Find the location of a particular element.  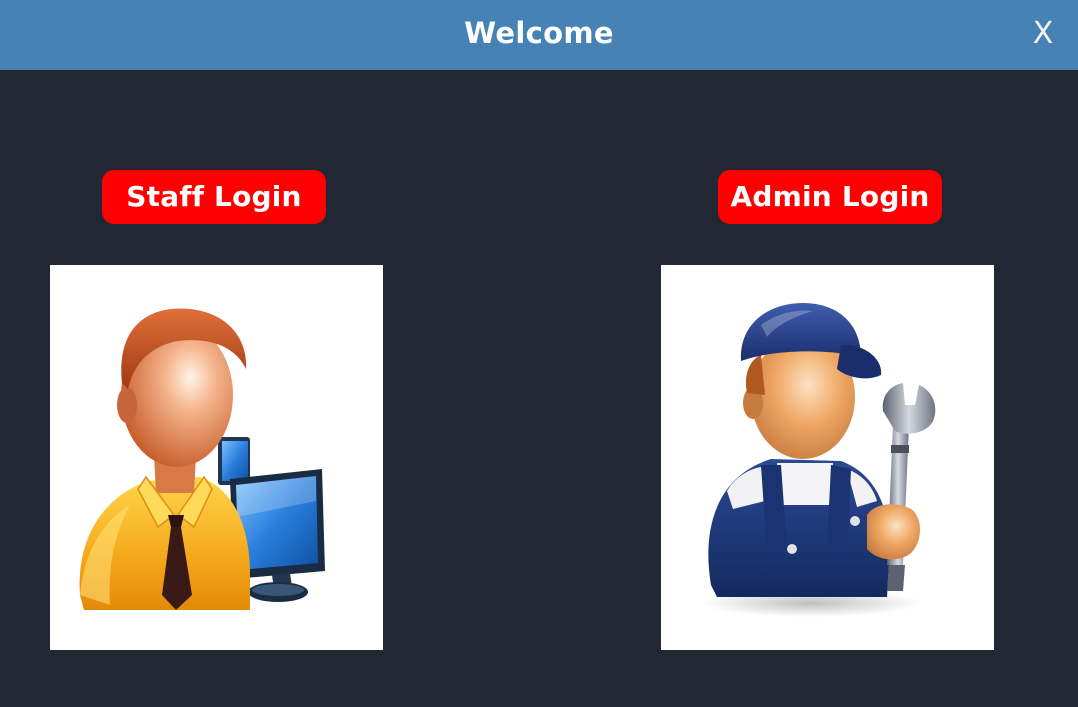

close-button: X is located at coordinates (1043, 34).